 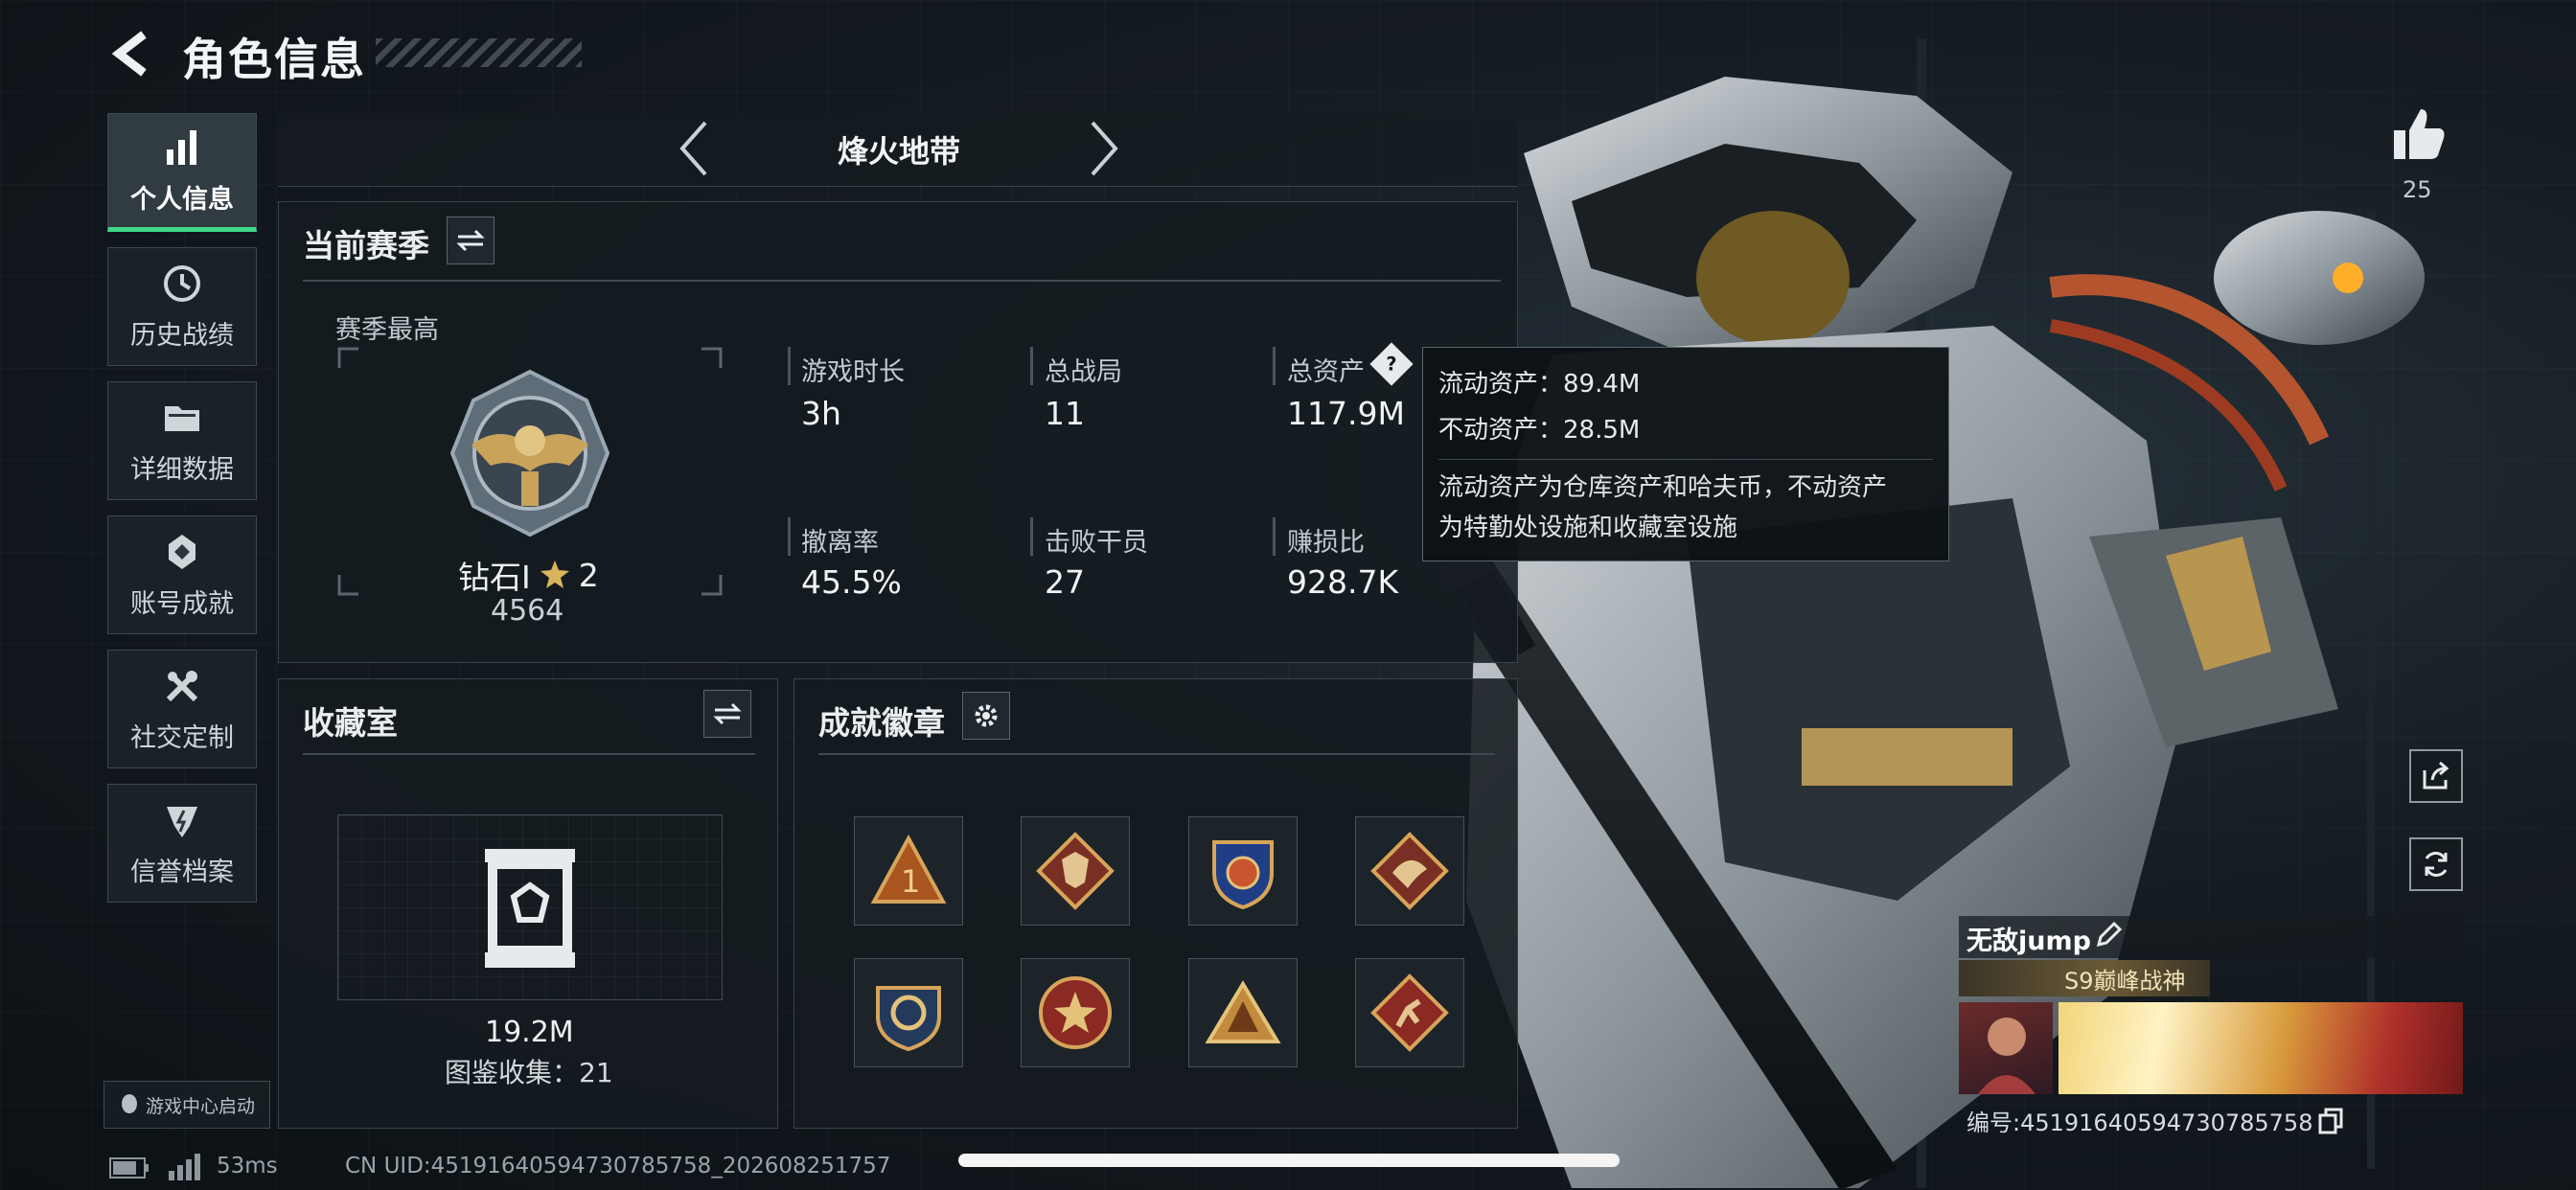 What do you see at coordinates (182, 574) in the screenshot?
I see `sidebar-item-achievements: 账号成就` at bounding box center [182, 574].